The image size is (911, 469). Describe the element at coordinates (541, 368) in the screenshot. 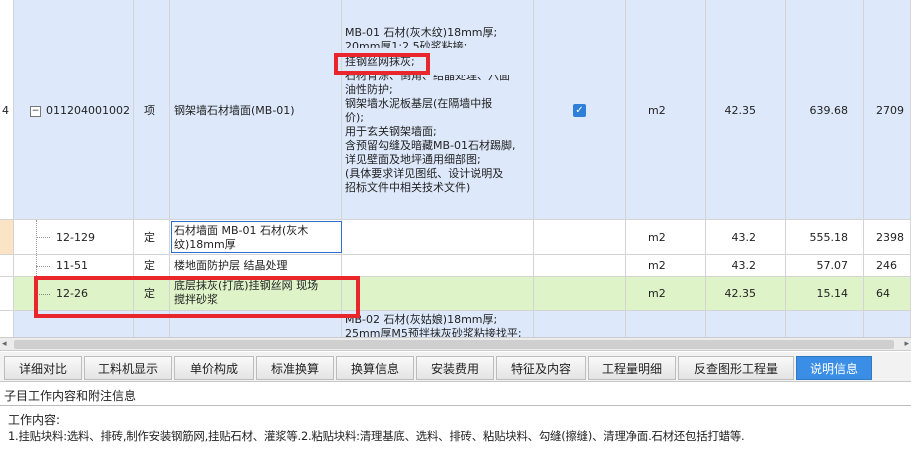

I see `tab-features-content: 特征及内容` at that location.